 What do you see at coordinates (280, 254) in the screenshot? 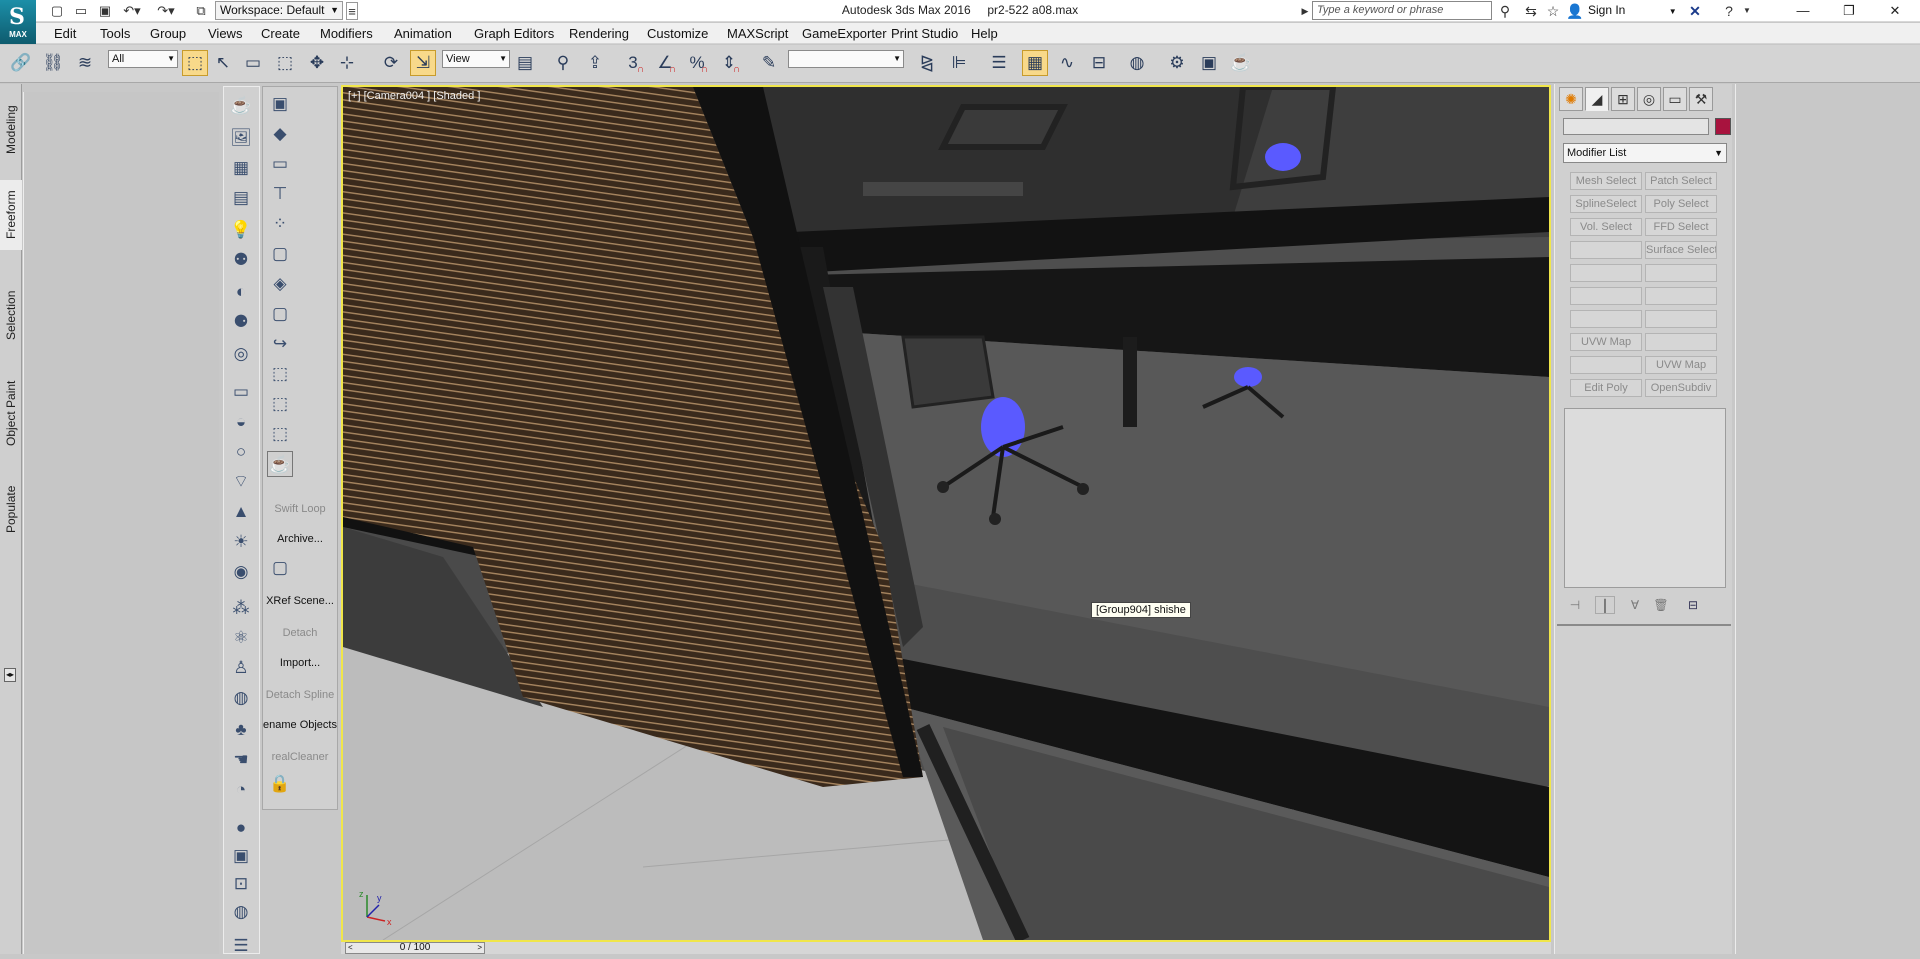
I see `box-icon: ▢` at bounding box center [280, 254].